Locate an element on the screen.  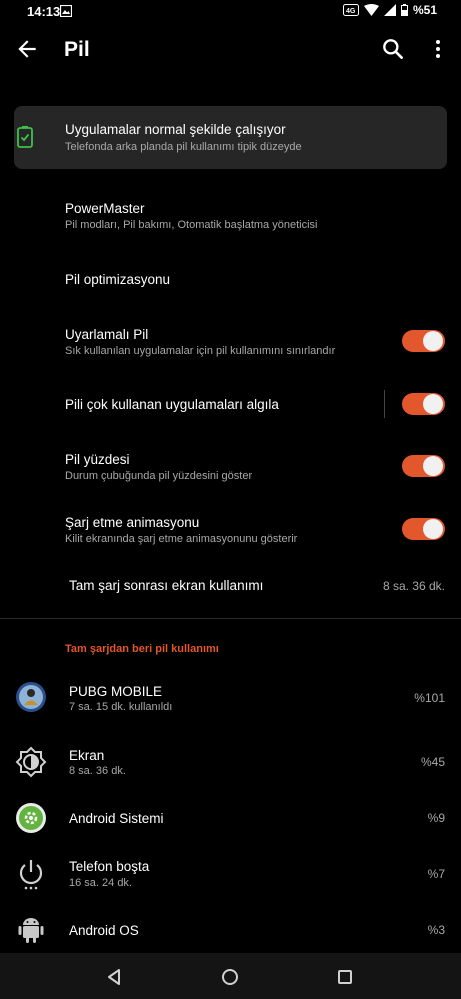
android-system-icon is located at coordinates (31, 818).